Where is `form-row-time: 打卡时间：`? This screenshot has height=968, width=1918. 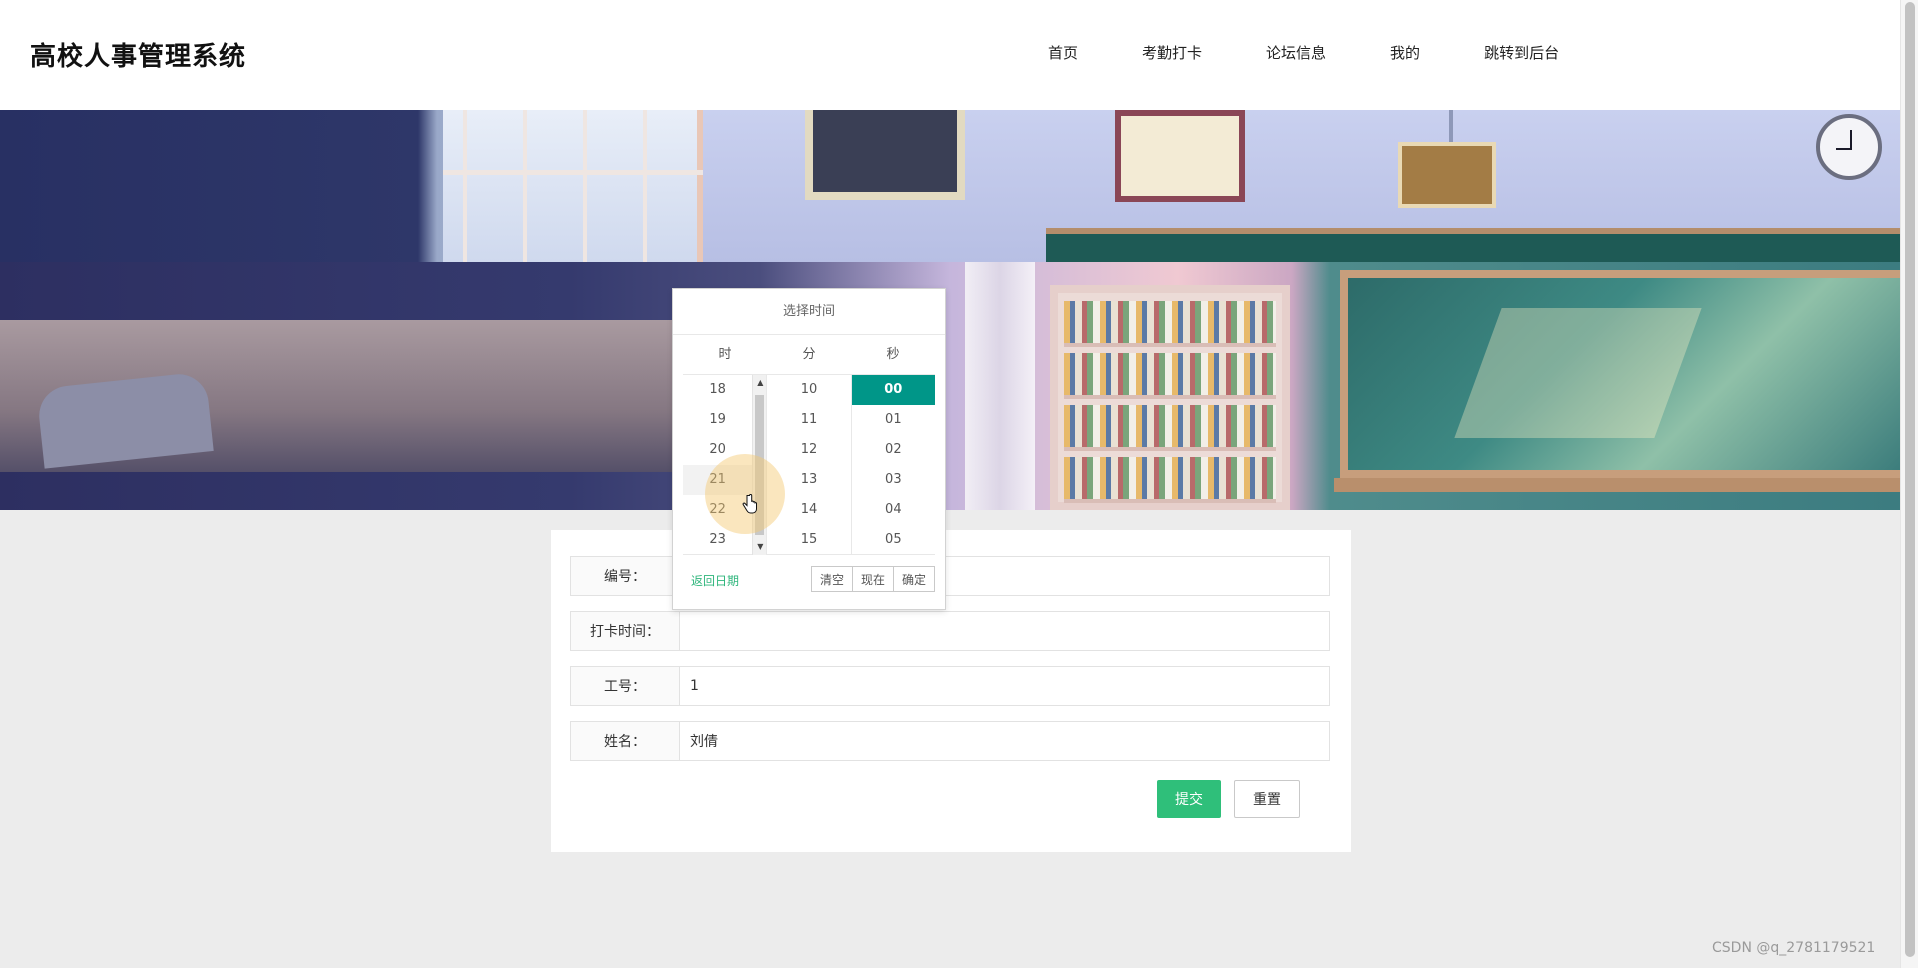 form-row-time: 打卡时间： is located at coordinates (950, 631).